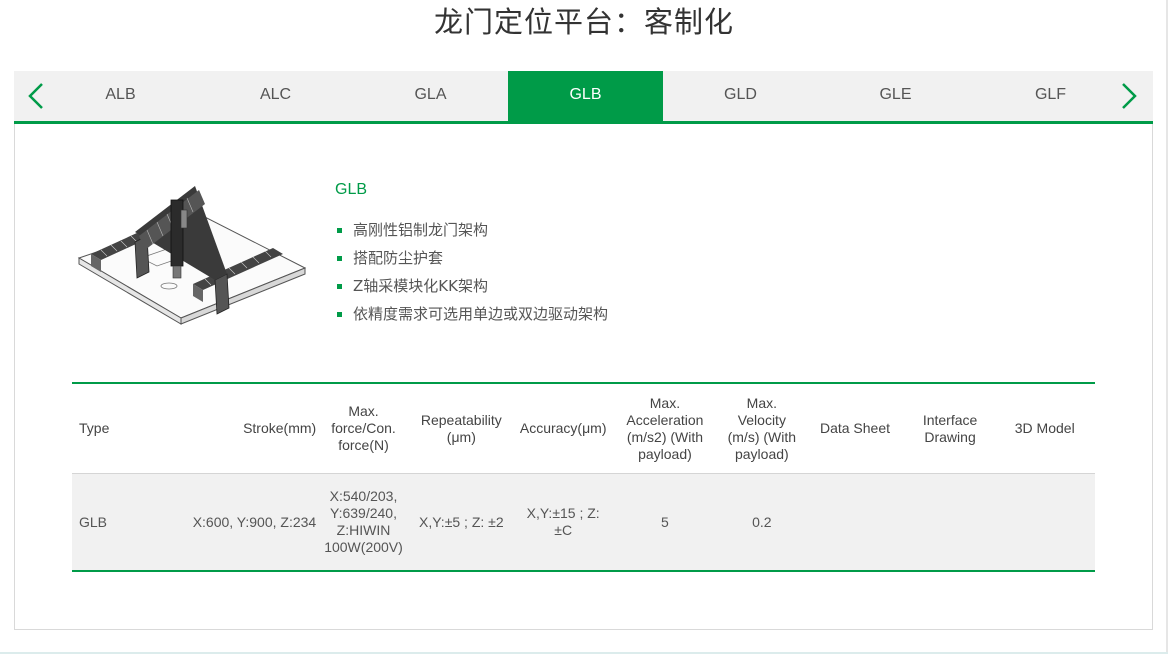  I want to click on tab-gle: GLE, so click(895, 96).